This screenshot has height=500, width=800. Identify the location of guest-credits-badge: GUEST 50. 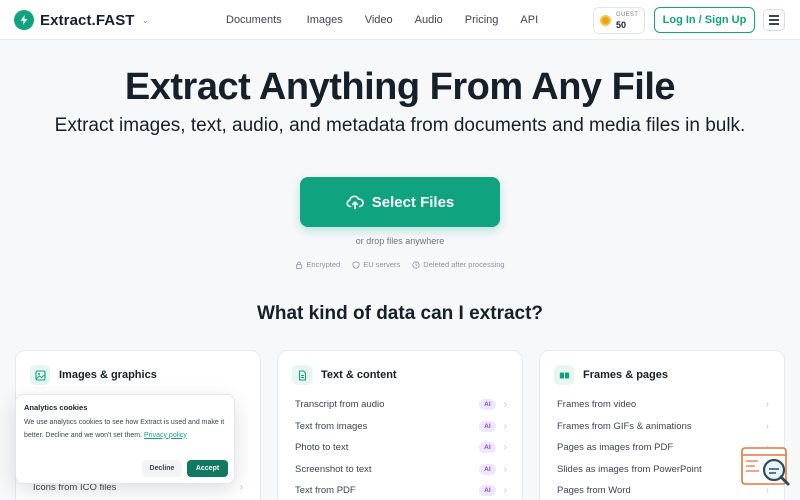
(619, 20).